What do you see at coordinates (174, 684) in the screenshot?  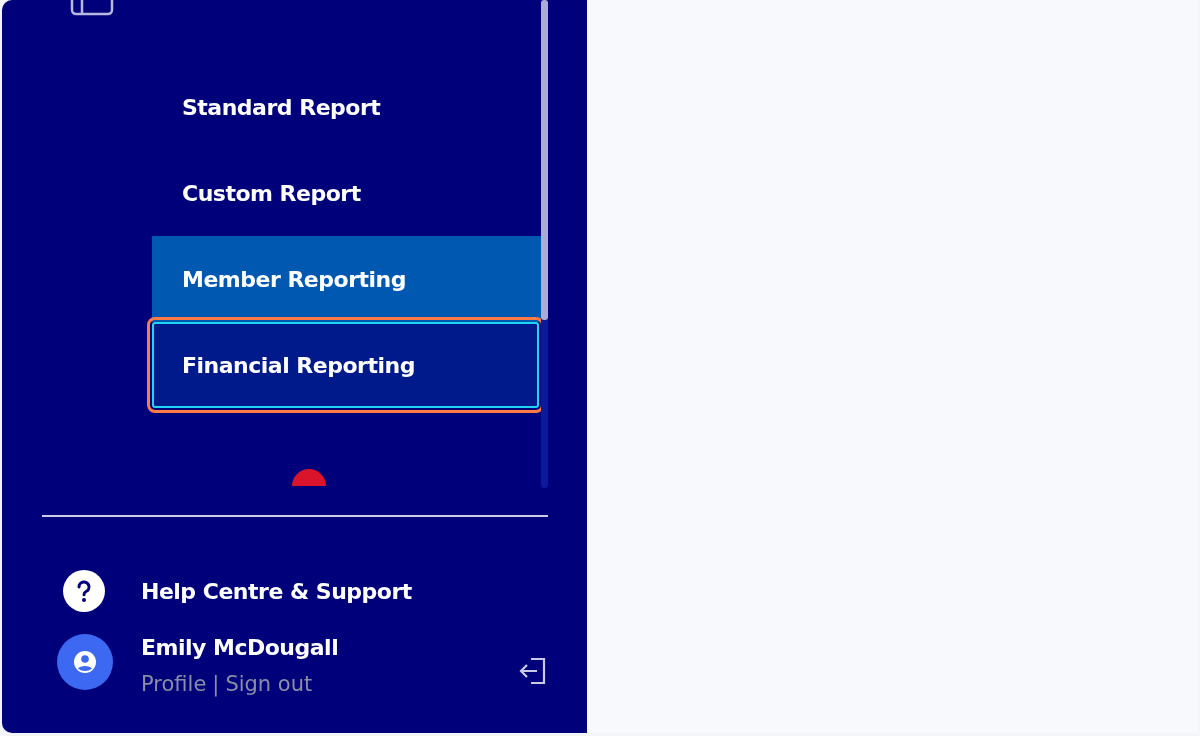 I see `profile-link: Profile` at bounding box center [174, 684].